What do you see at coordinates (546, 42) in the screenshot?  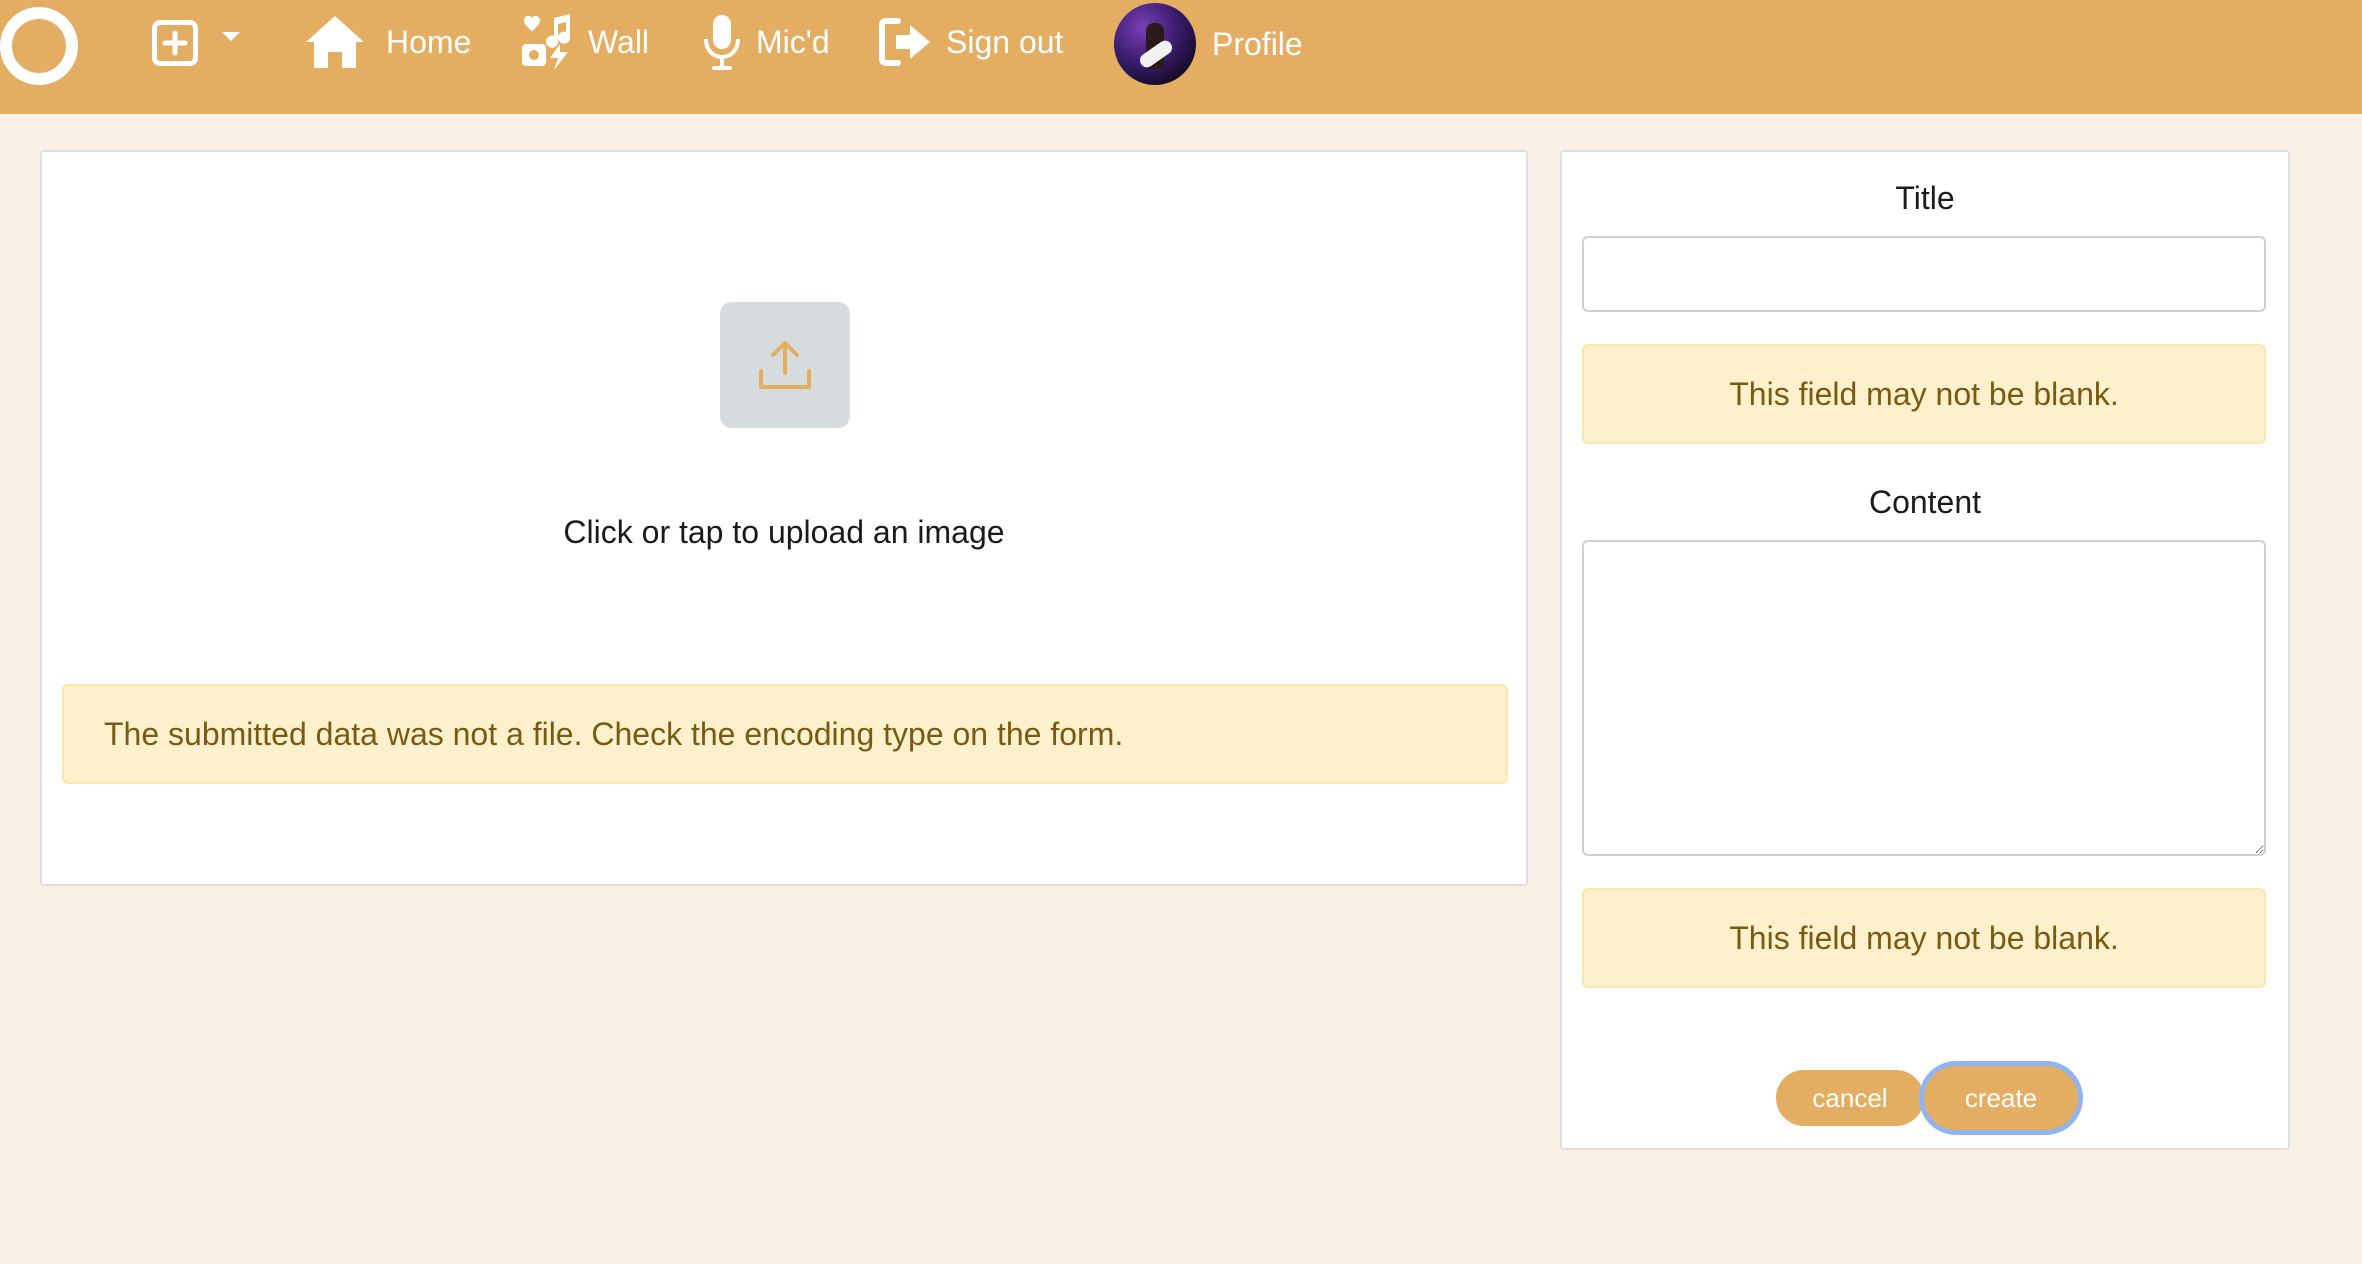 I see `music-notes-icon` at bounding box center [546, 42].